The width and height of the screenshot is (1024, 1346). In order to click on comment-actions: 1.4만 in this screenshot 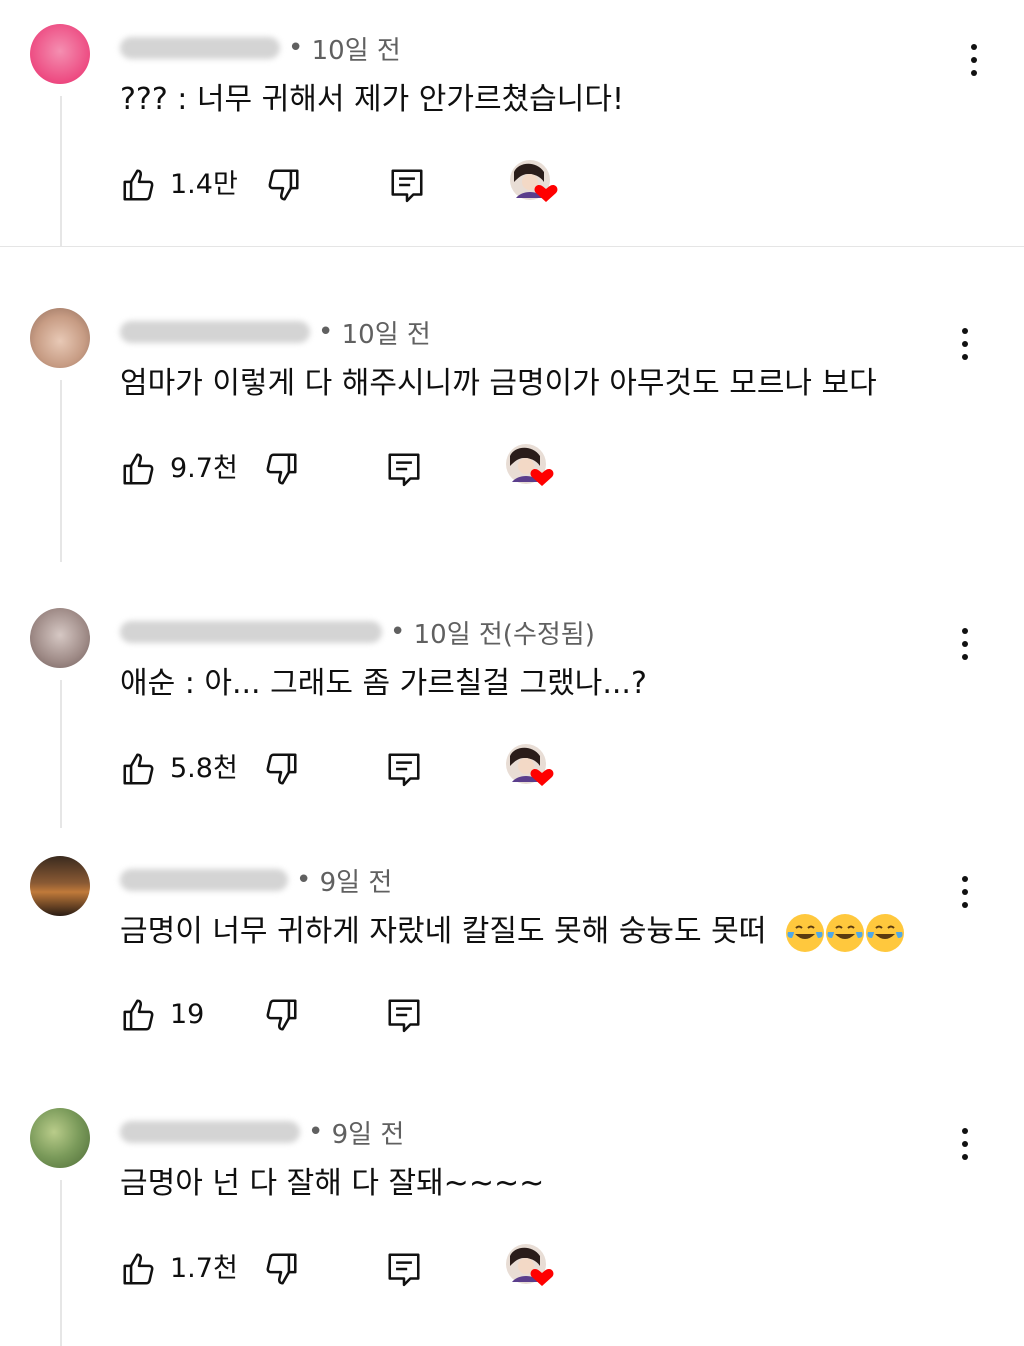, I will do `click(570, 183)`.